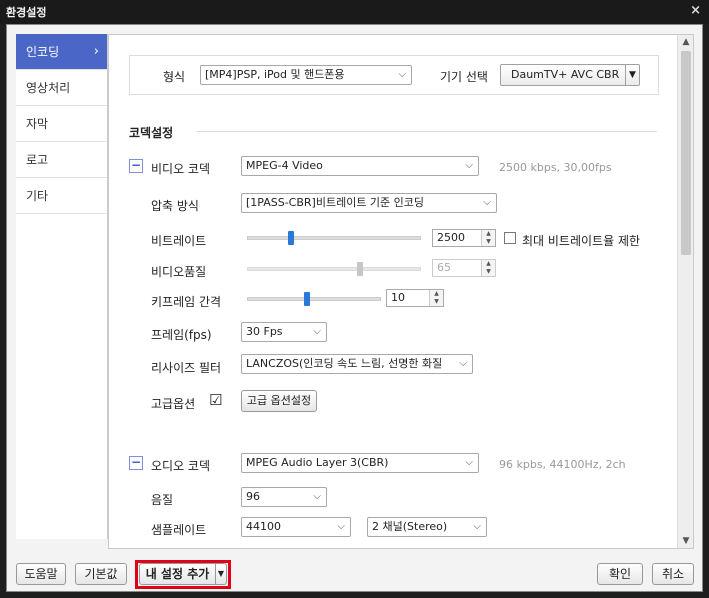 The height and width of the screenshot is (598, 709). Describe the element at coordinates (186, 368) in the screenshot. I see `resize-filter-label: 리사이즈 필터` at that location.